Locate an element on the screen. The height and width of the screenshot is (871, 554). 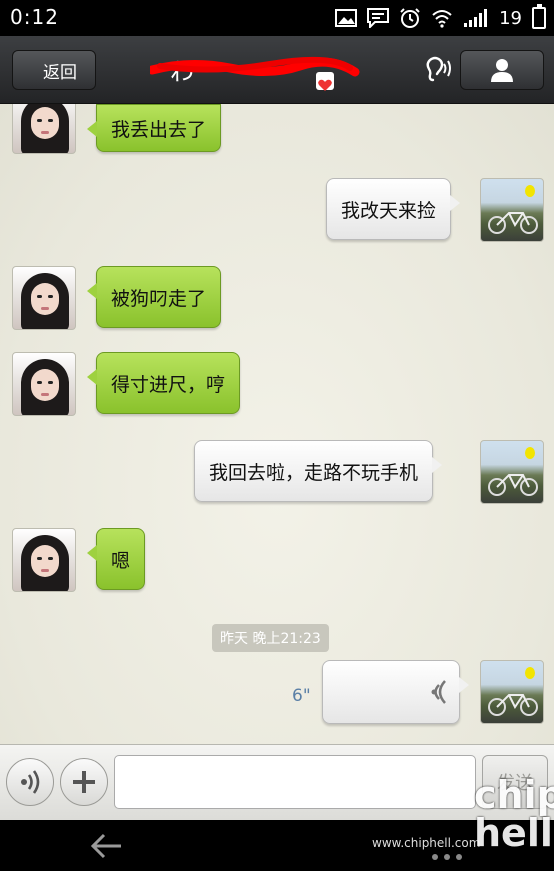
input-bar: 发送 is located at coordinates (277, 782).